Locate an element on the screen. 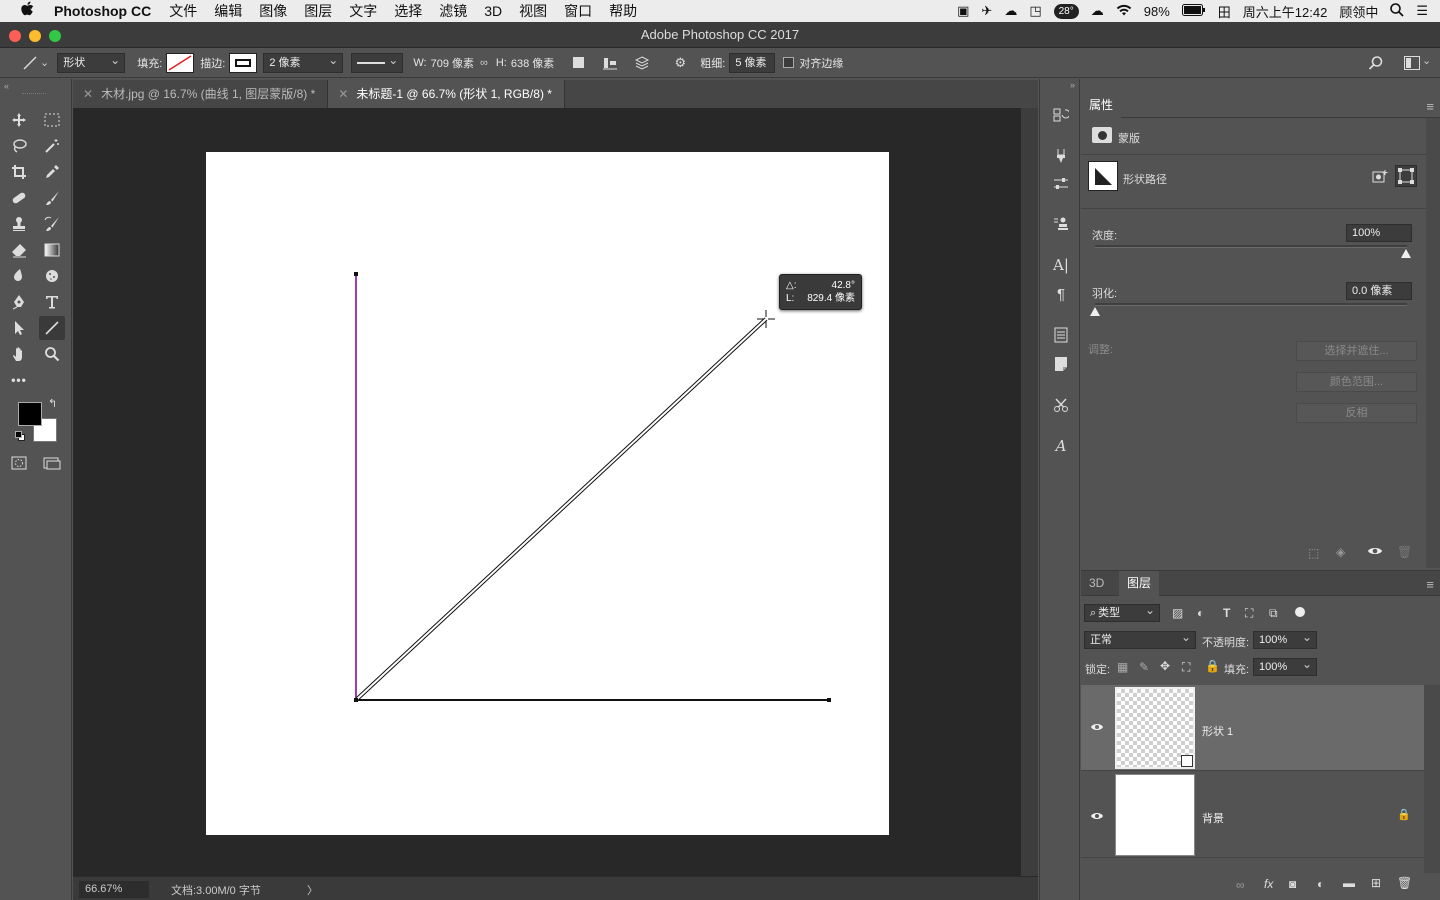  close-icon: ✕ is located at coordinates (88, 94).